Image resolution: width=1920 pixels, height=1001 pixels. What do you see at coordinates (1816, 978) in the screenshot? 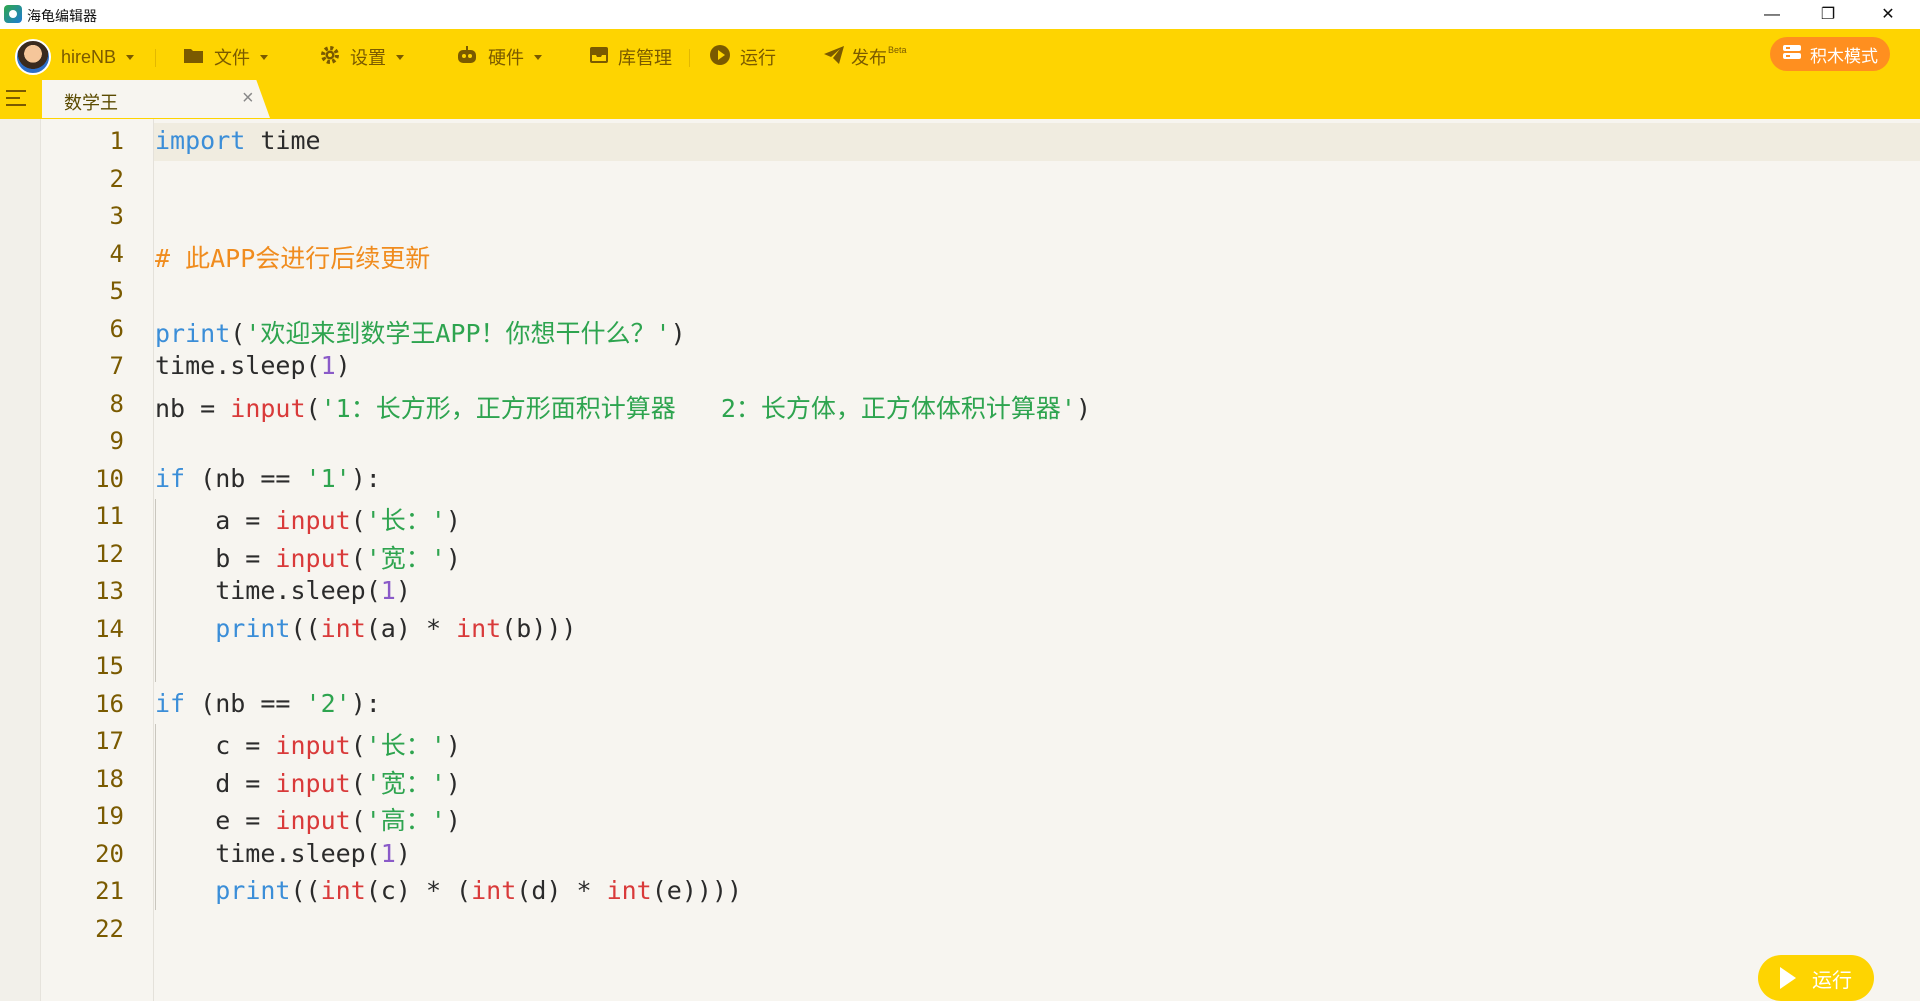
I see `run-button: 运行` at bounding box center [1816, 978].